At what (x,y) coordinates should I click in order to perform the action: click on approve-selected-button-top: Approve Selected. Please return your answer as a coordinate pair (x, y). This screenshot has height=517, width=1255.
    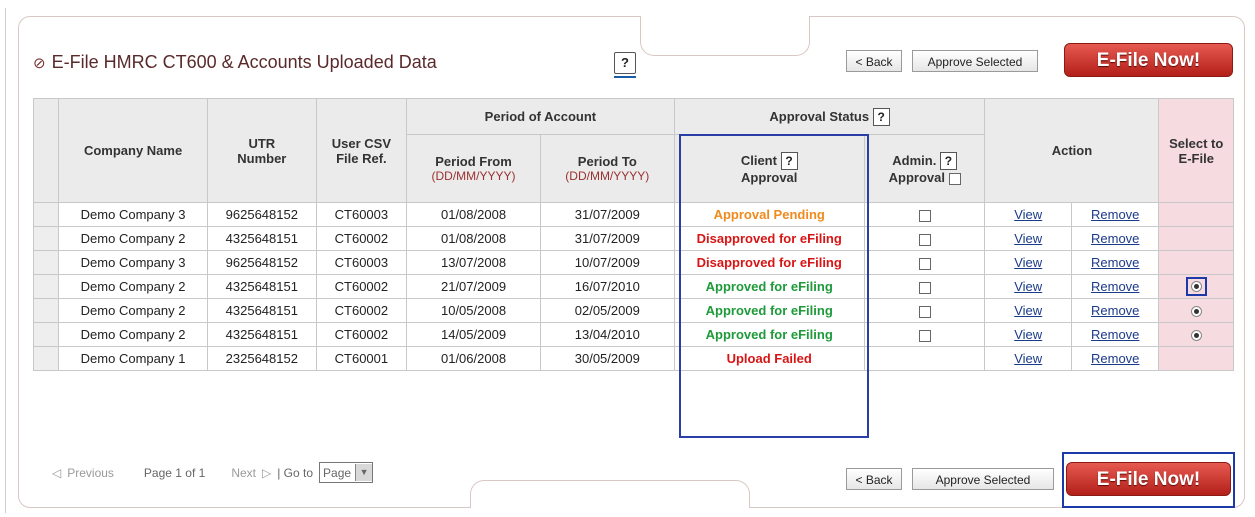
    Looking at the image, I should click on (975, 61).